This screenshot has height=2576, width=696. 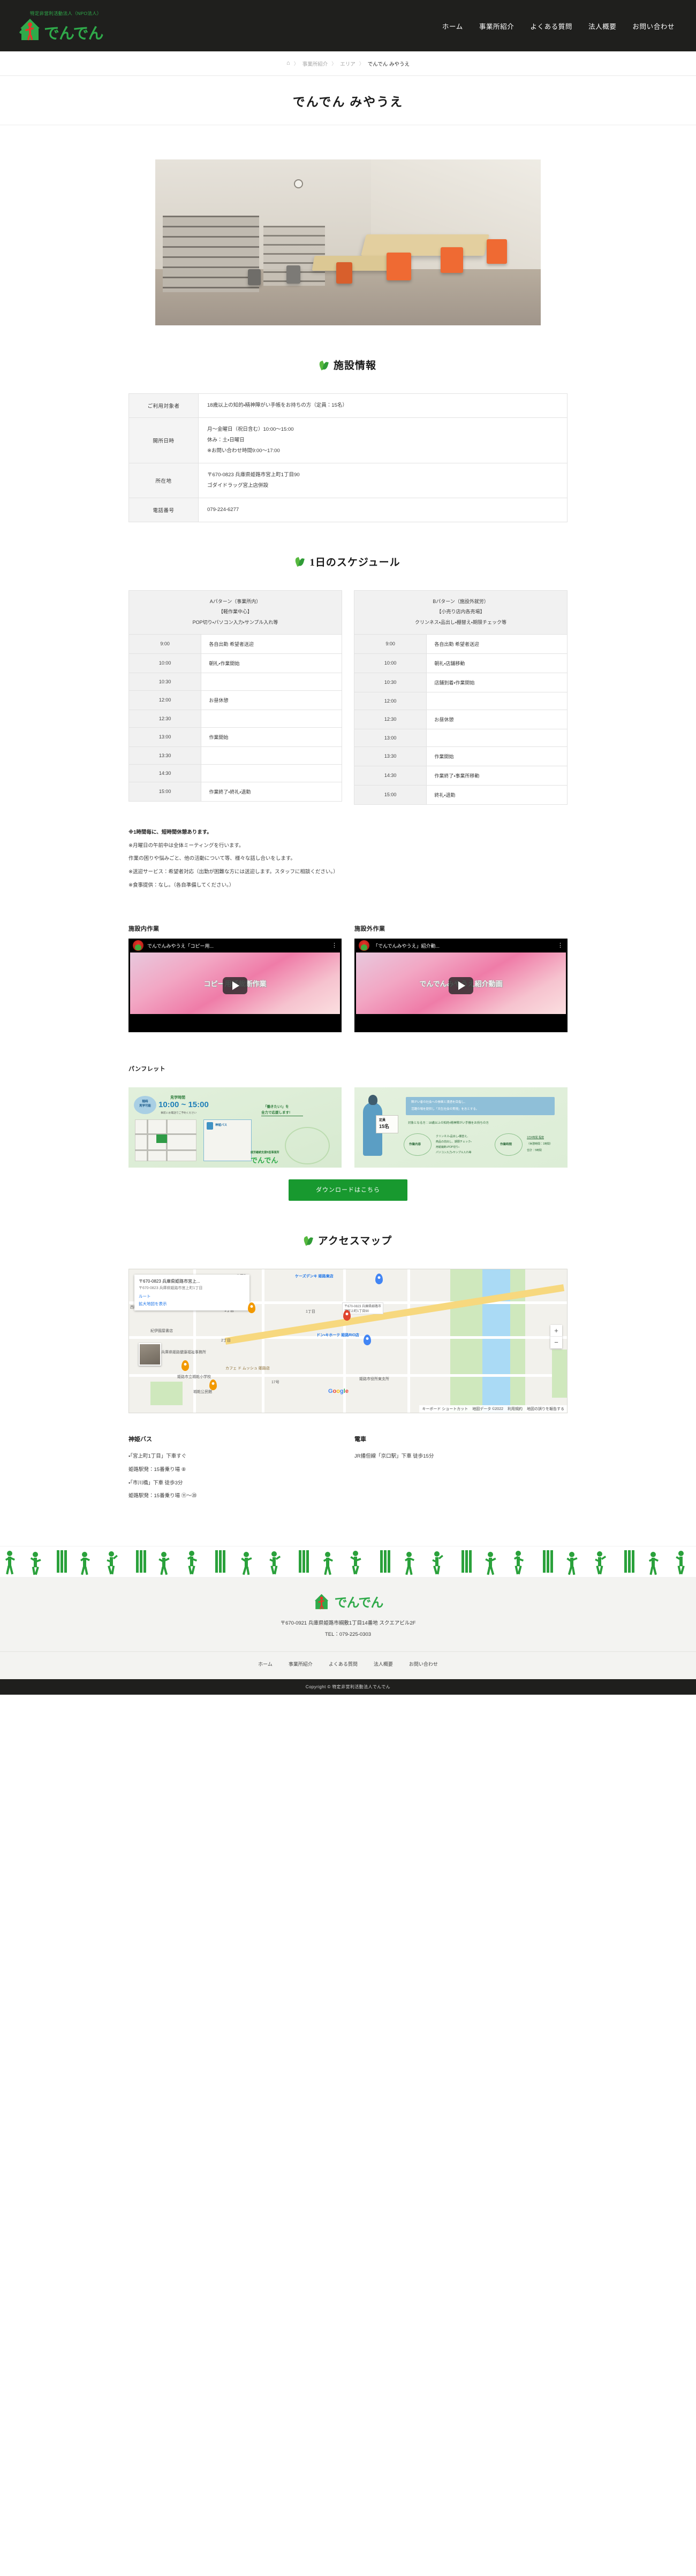 I want to click on map-zoom-controls: + −, so click(x=556, y=1337).